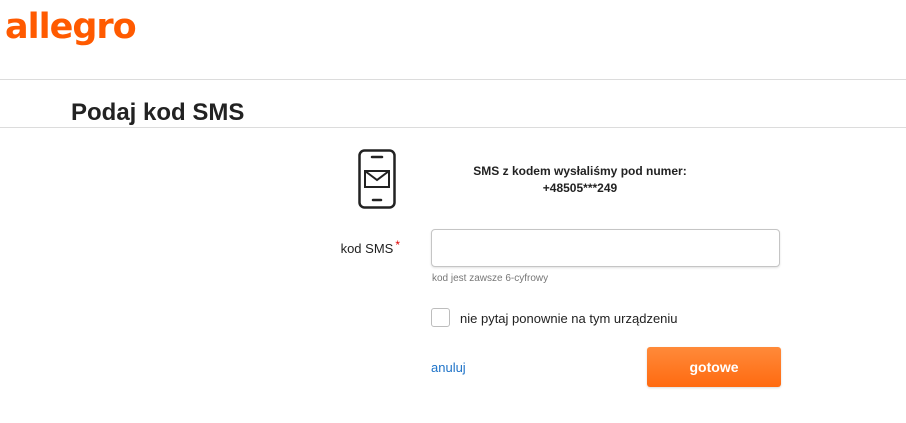 This screenshot has width=906, height=423. What do you see at coordinates (490, 278) in the screenshot?
I see `code-hint: kod jest zawsze 6-cyfrowy` at bounding box center [490, 278].